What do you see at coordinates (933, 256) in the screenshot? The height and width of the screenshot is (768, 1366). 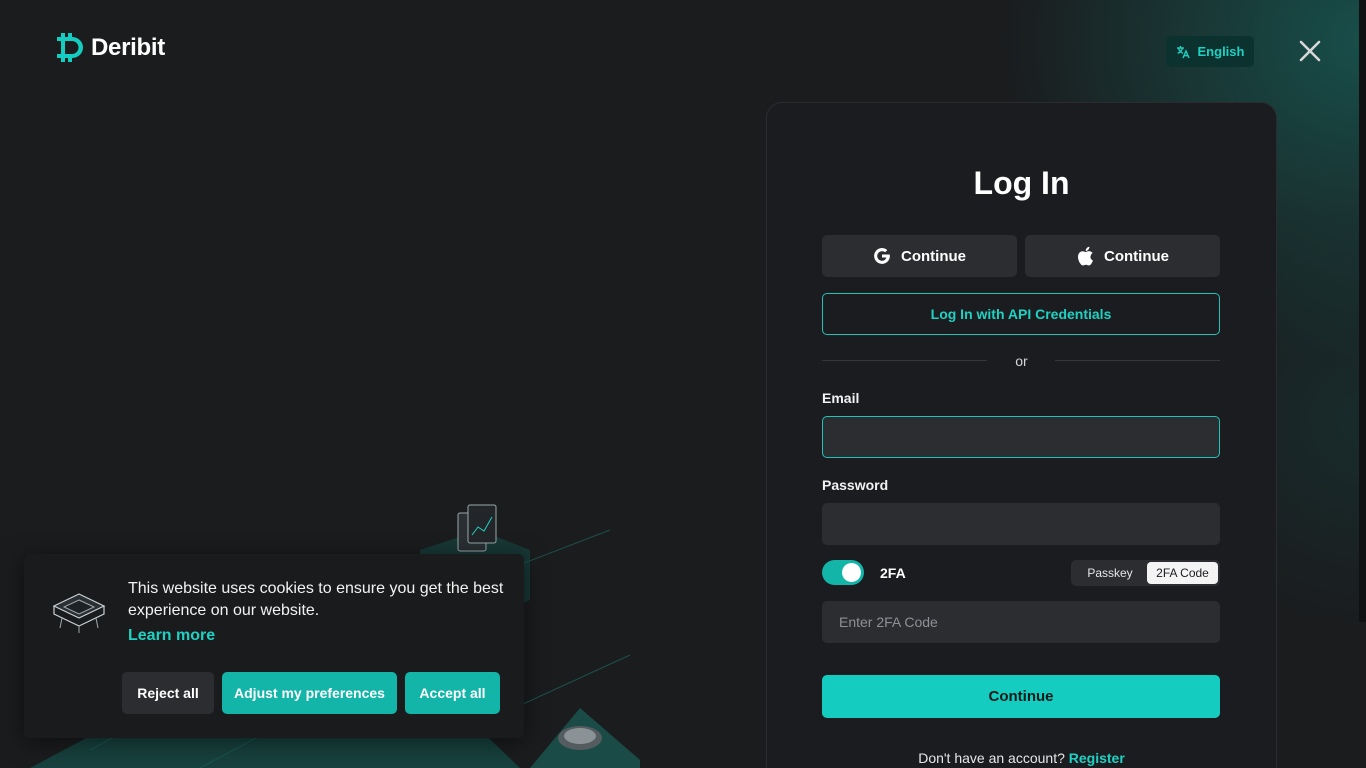 I see `google-continue-label: Continue` at bounding box center [933, 256].